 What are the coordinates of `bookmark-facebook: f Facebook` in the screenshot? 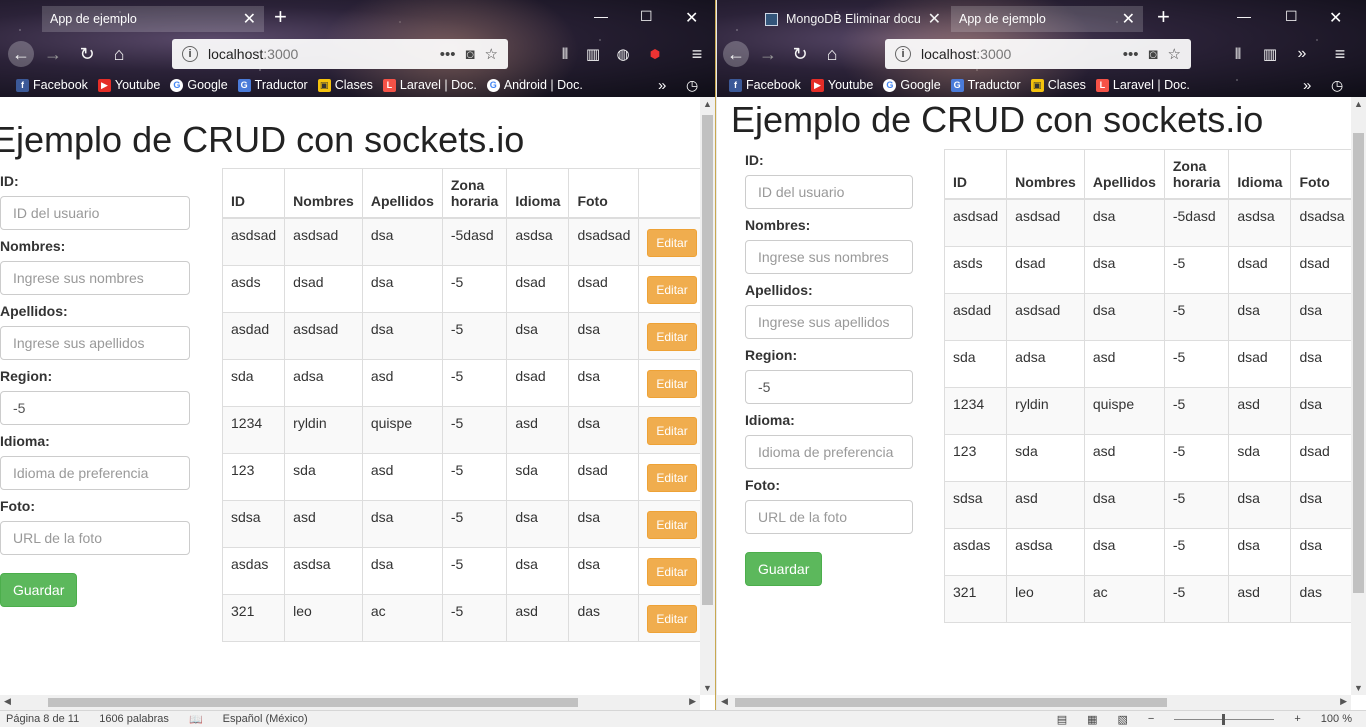 It's located at (52, 85).